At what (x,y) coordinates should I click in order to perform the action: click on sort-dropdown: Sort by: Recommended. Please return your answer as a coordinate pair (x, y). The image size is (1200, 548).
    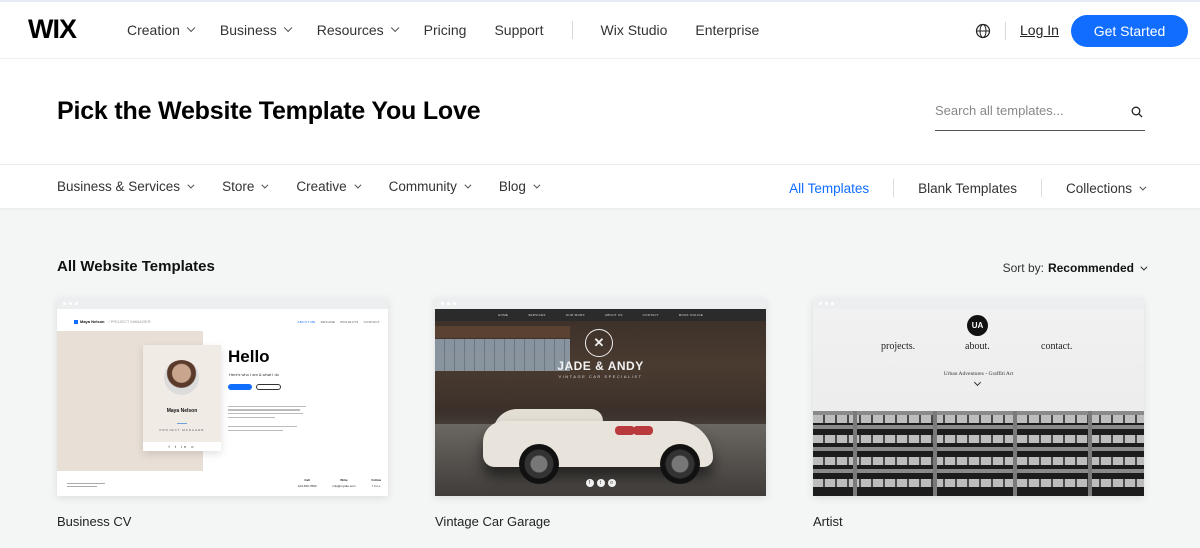
    Looking at the image, I should click on (1075, 268).